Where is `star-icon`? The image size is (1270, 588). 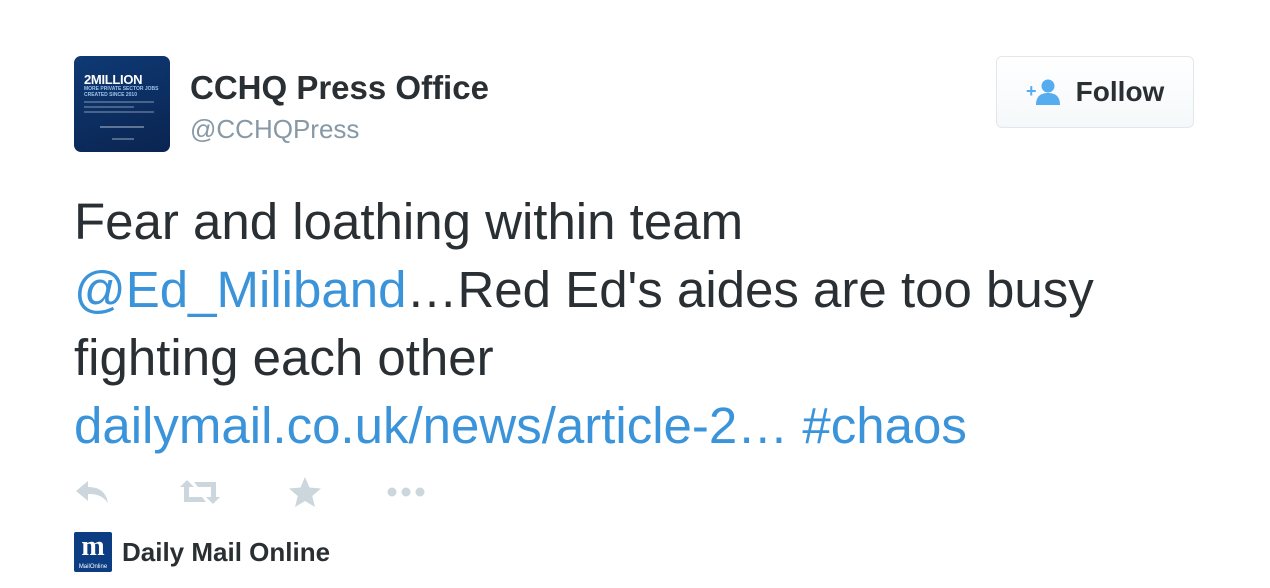
star-icon is located at coordinates (305, 492).